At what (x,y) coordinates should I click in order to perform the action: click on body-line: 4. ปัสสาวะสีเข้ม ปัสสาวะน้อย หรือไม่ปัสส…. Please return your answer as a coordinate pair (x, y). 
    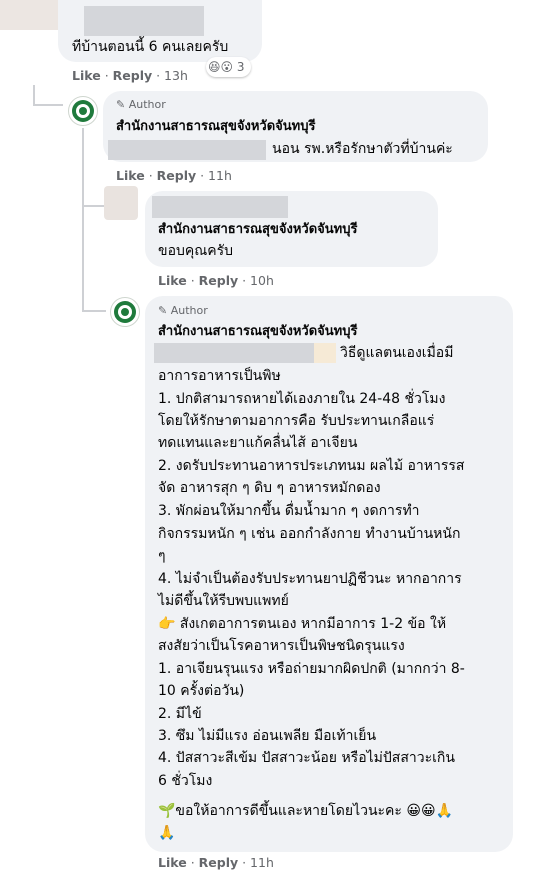
    Looking at the image, I should click on (306, 758).